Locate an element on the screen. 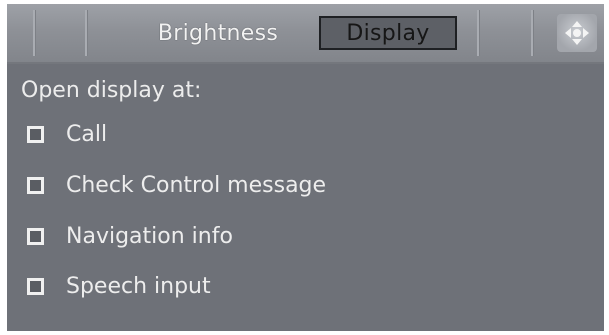 Image resolution: width=609 pixels, height=335 pixels. option-label: Navigation info is located at coordinates (149, 236).